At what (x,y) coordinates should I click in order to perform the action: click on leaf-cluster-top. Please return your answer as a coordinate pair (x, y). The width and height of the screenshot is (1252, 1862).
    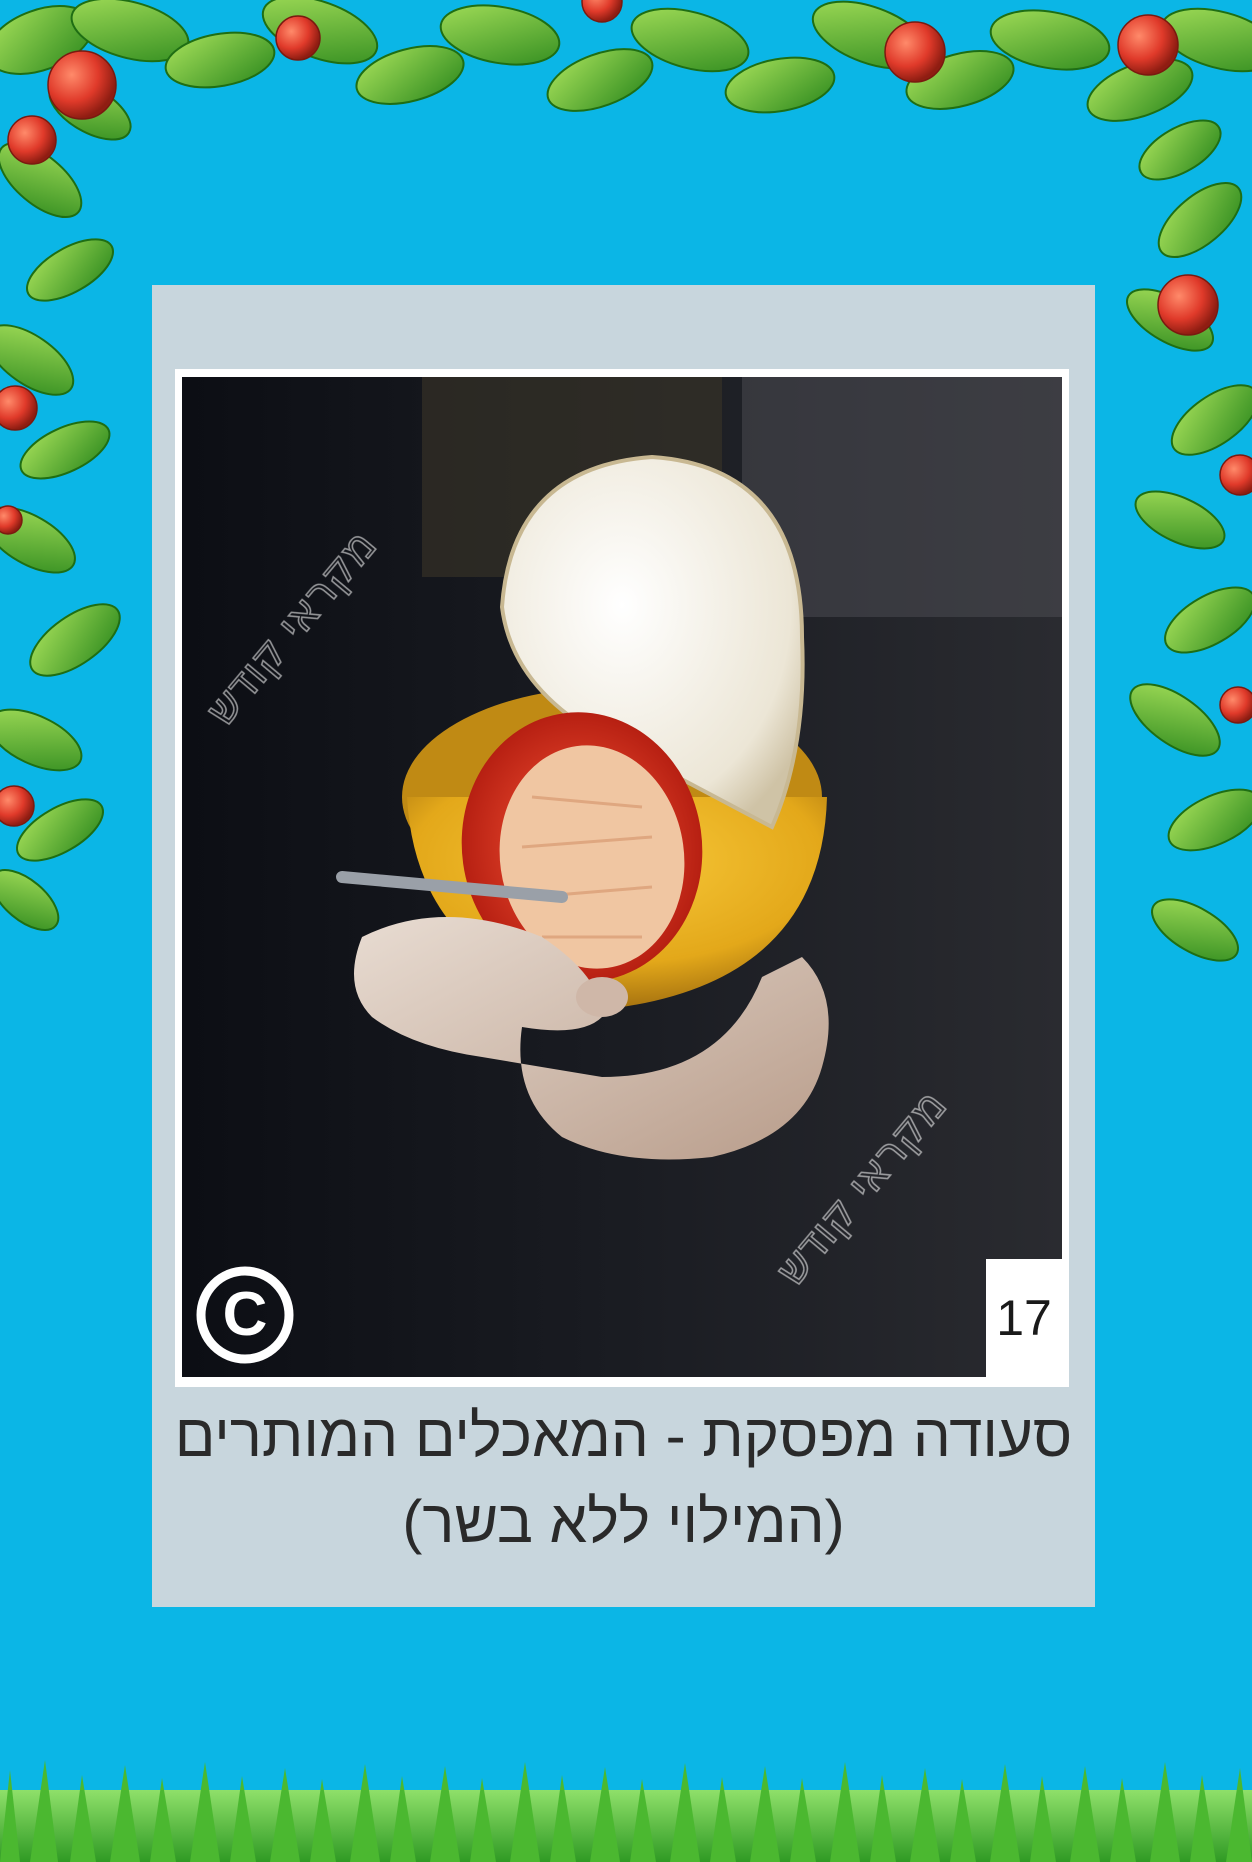
    Looking at the image, I should click on (626, 90).